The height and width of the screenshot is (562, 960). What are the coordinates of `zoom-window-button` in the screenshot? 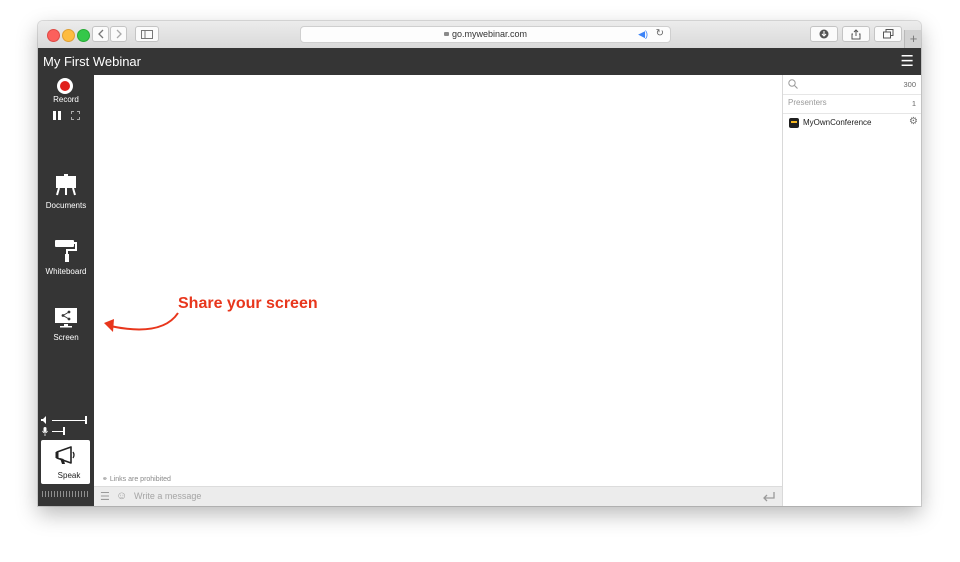 It's located at (83, 35).